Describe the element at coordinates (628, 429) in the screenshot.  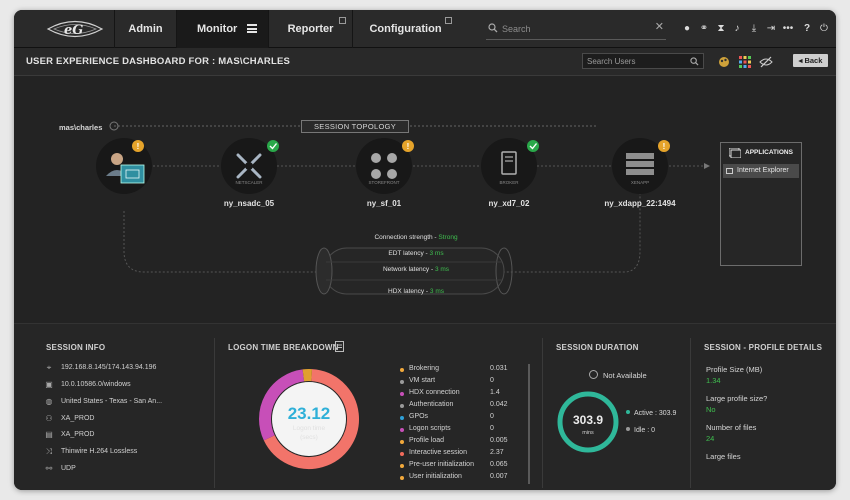
I see `idle-dot` at that location.